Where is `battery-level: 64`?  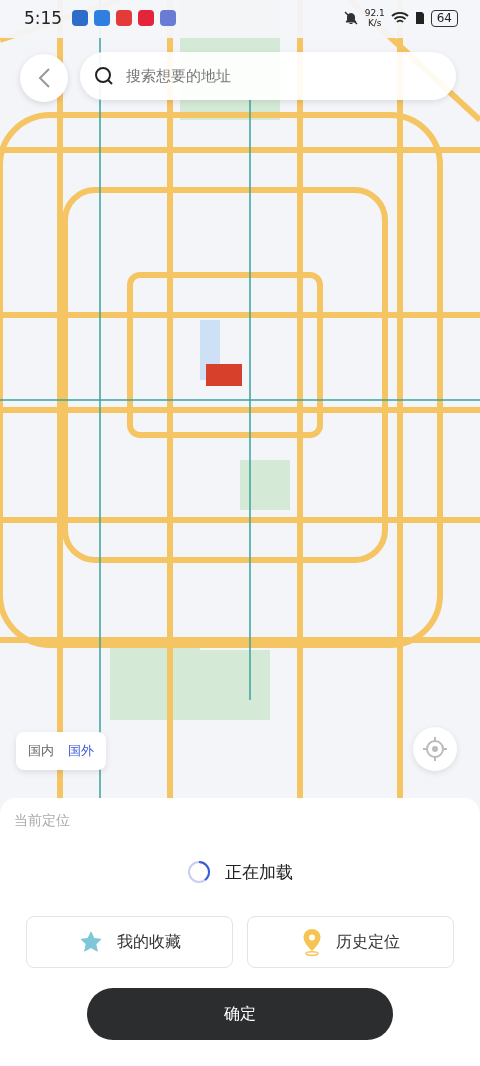
battery-level: 64 is located at coordinates (444, 18).